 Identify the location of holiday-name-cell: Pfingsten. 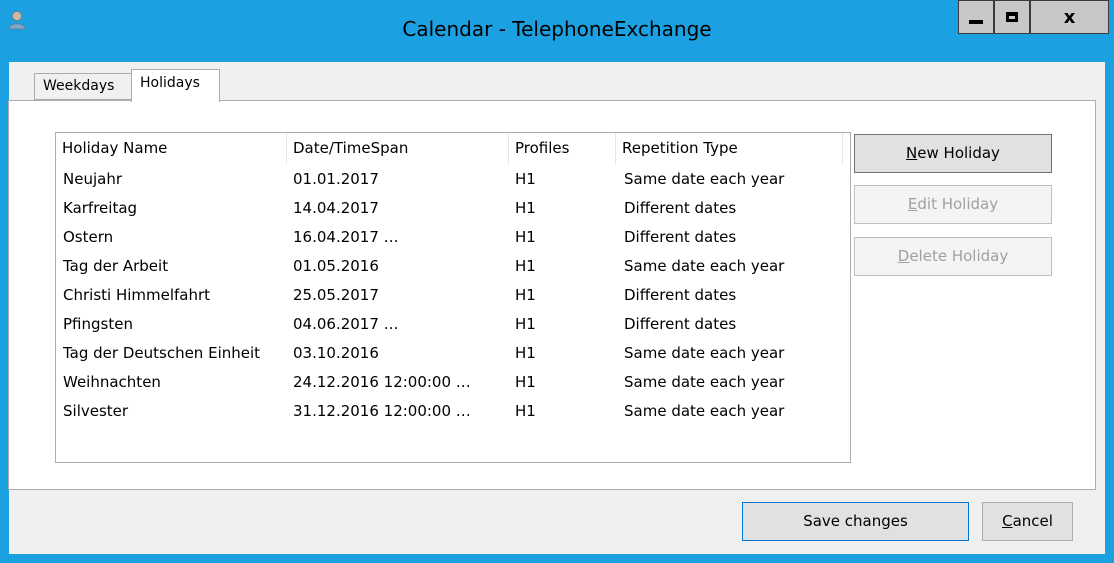
(98, 324).